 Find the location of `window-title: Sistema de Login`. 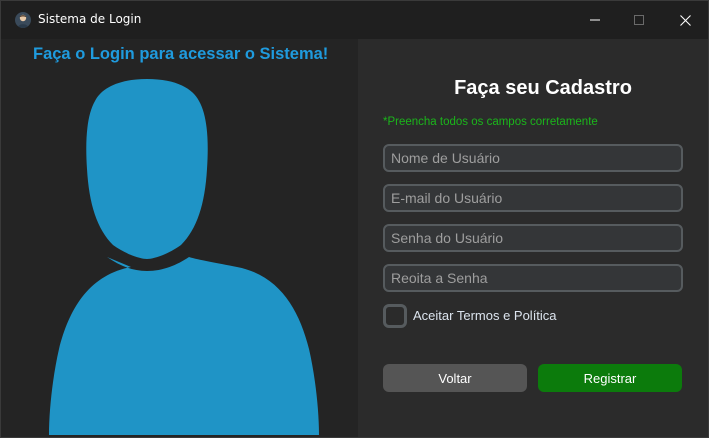

window-title: Sistema de Login is located at coordinates (90, 19).